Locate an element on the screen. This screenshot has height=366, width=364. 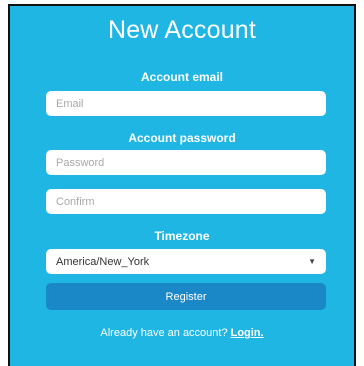
timezone-select: America/New_York ▼ is located at coordinates (186, 261).